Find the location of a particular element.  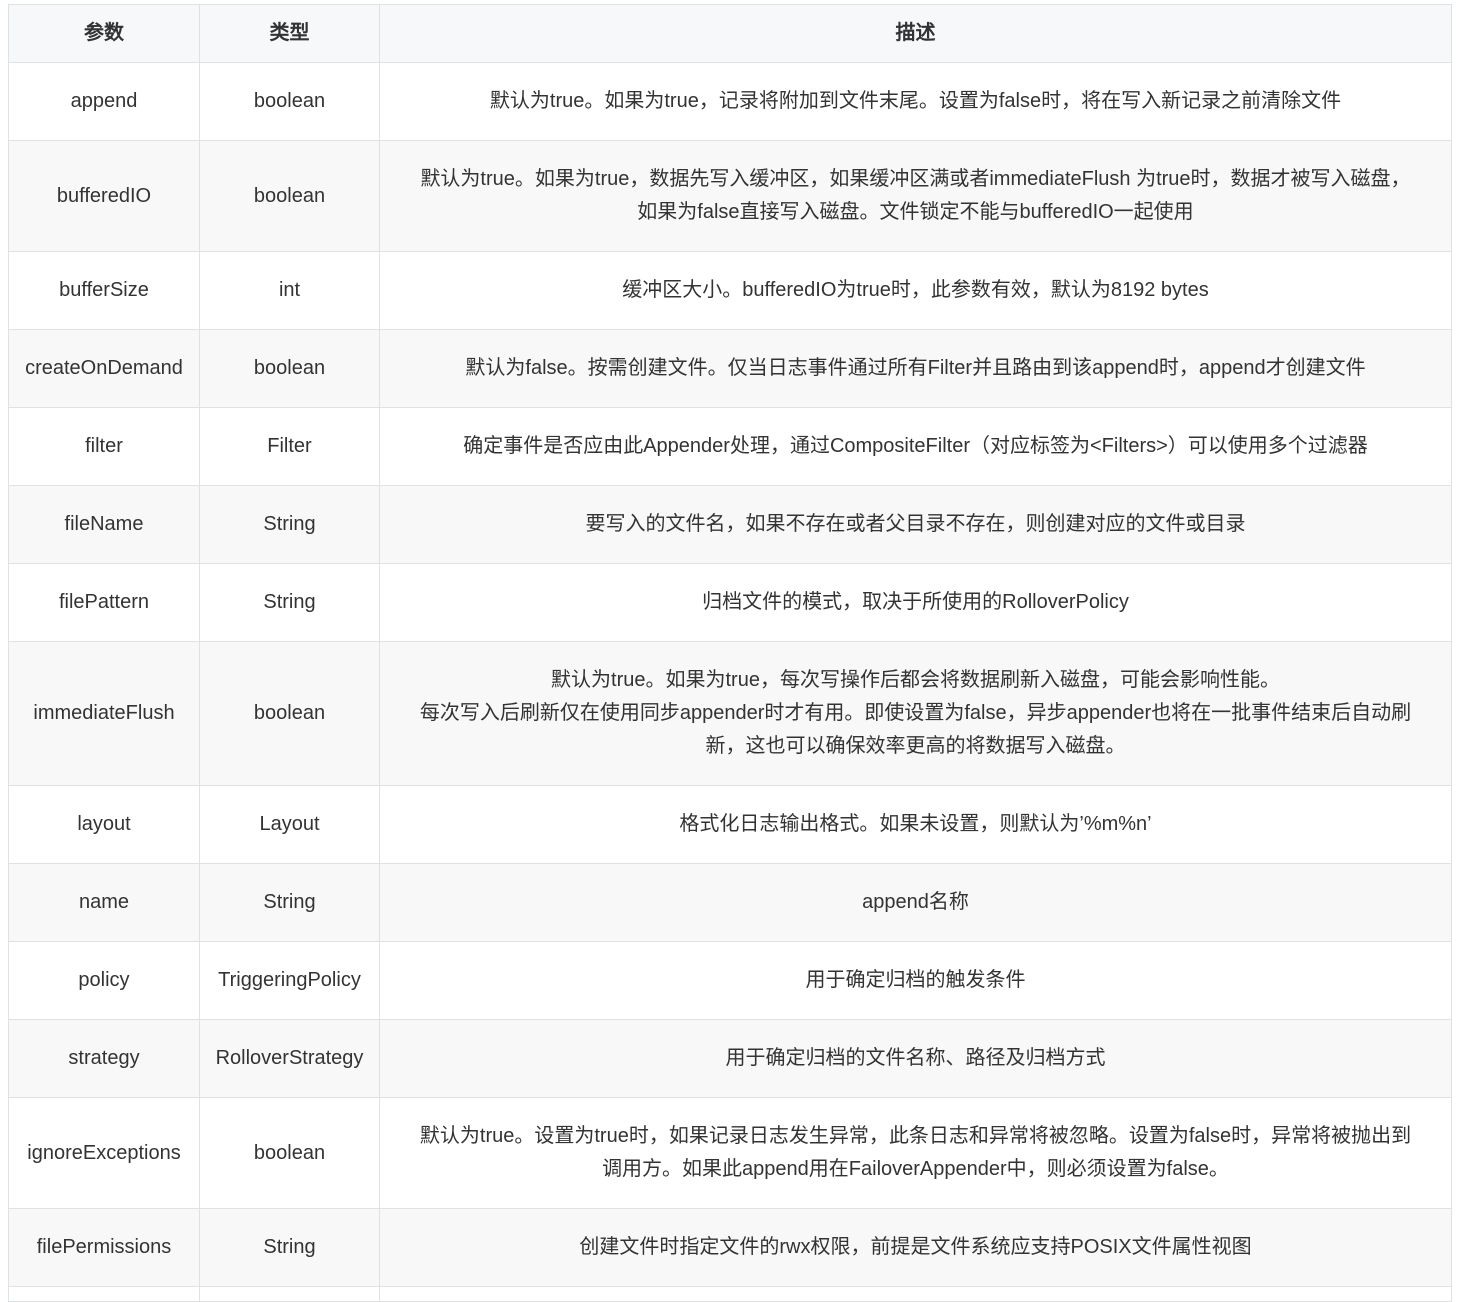

type-cell: Layout is located at coordinates (289, 824).